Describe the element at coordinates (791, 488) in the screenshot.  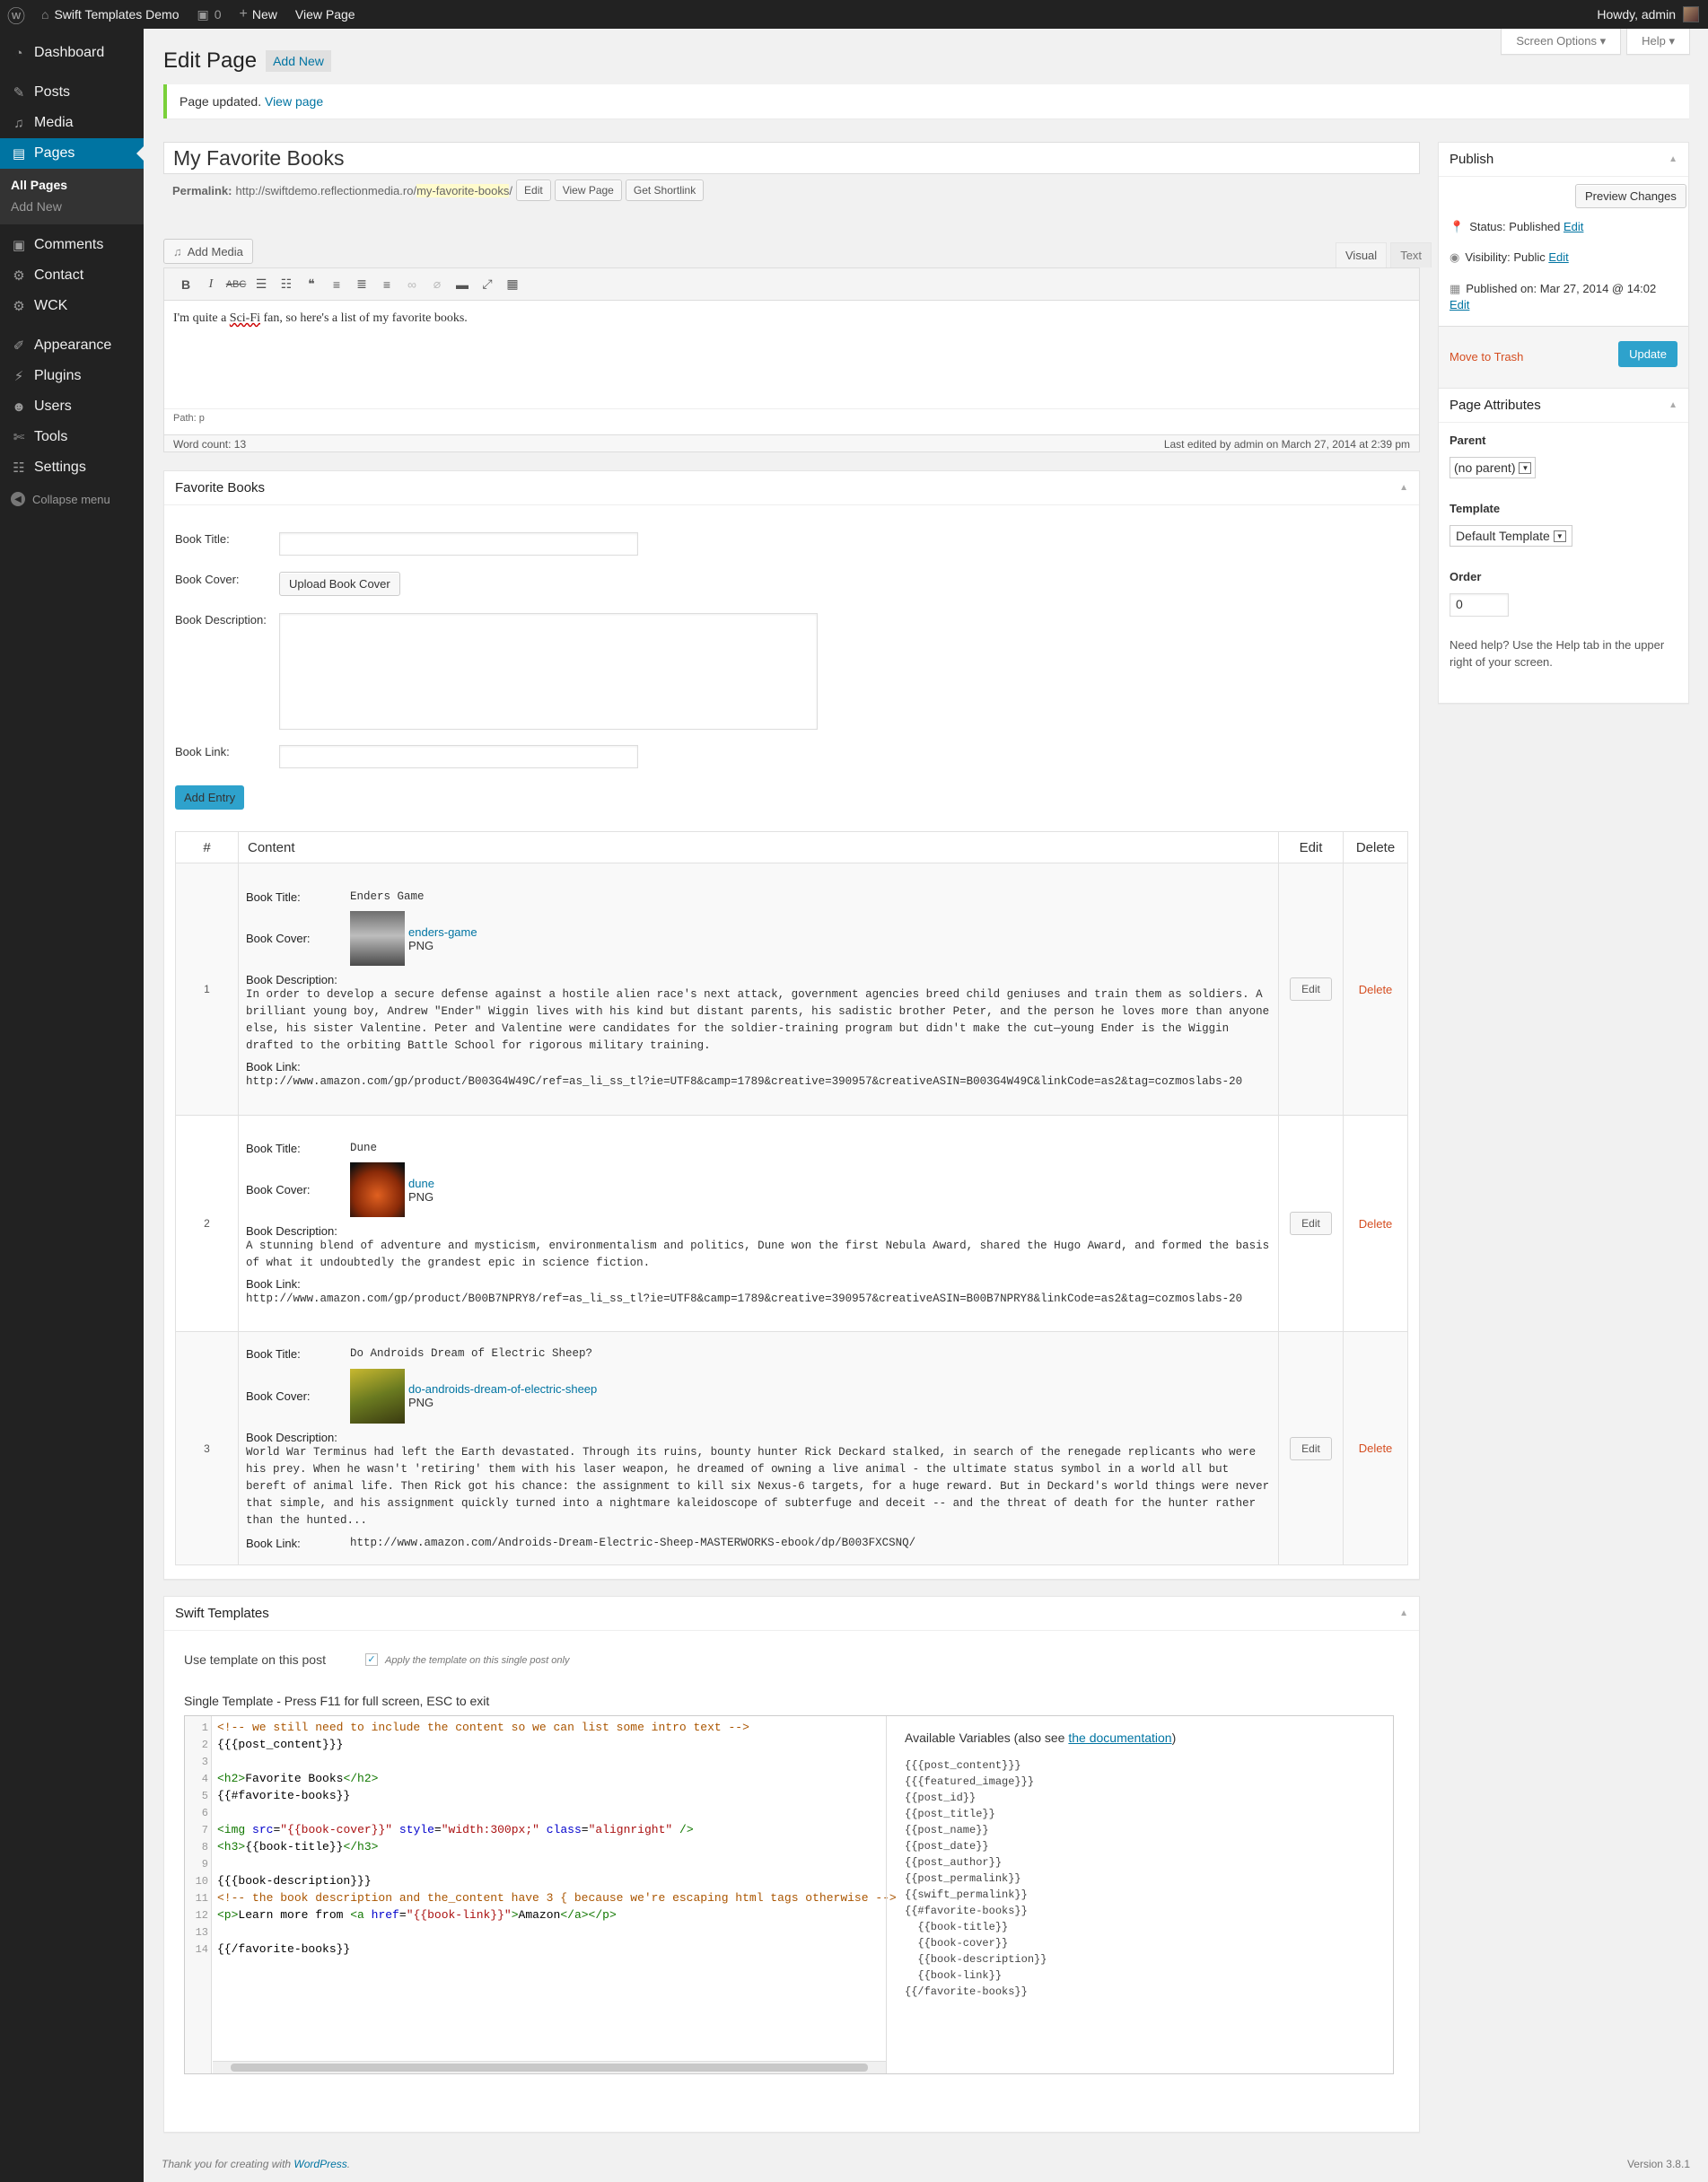
I see `favorite-books-header: Favorite Books ▲` at that location.